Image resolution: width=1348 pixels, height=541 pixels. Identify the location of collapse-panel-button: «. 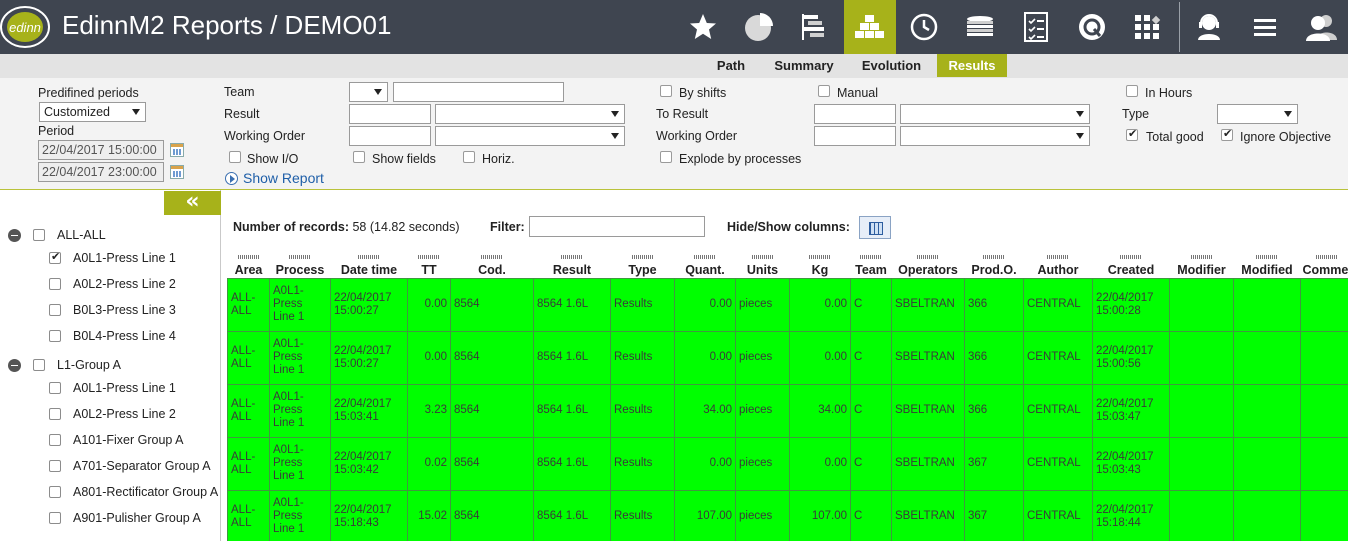
(192, 203).